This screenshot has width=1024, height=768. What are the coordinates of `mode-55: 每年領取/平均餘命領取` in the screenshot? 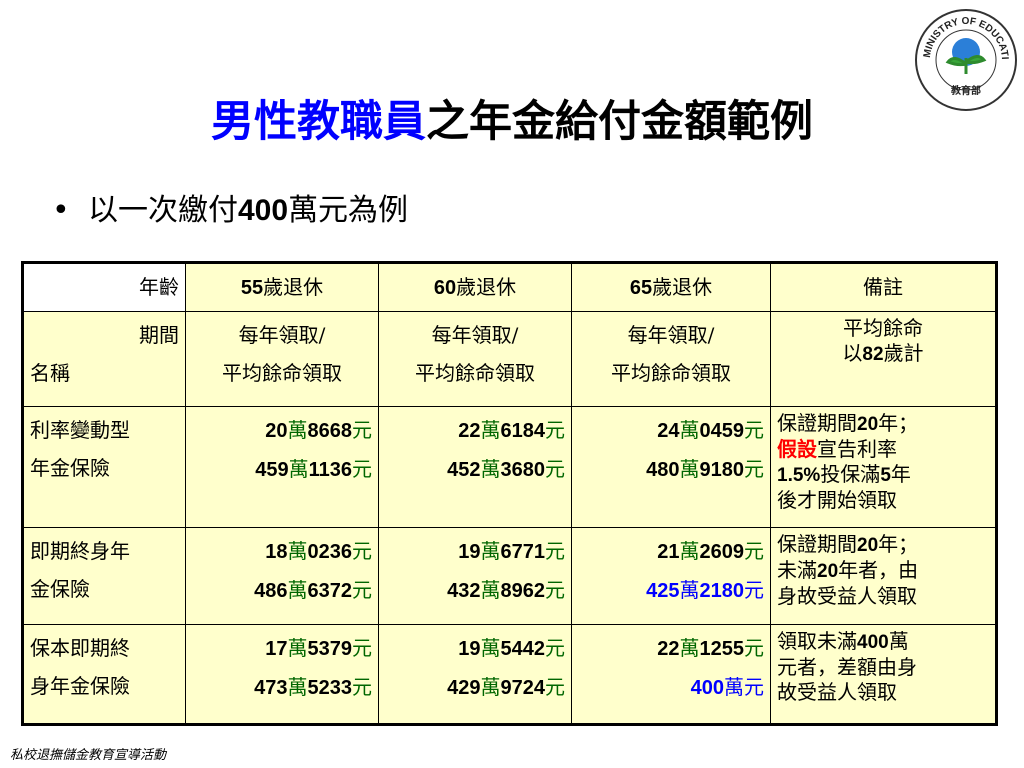 It's located at (282, 359).